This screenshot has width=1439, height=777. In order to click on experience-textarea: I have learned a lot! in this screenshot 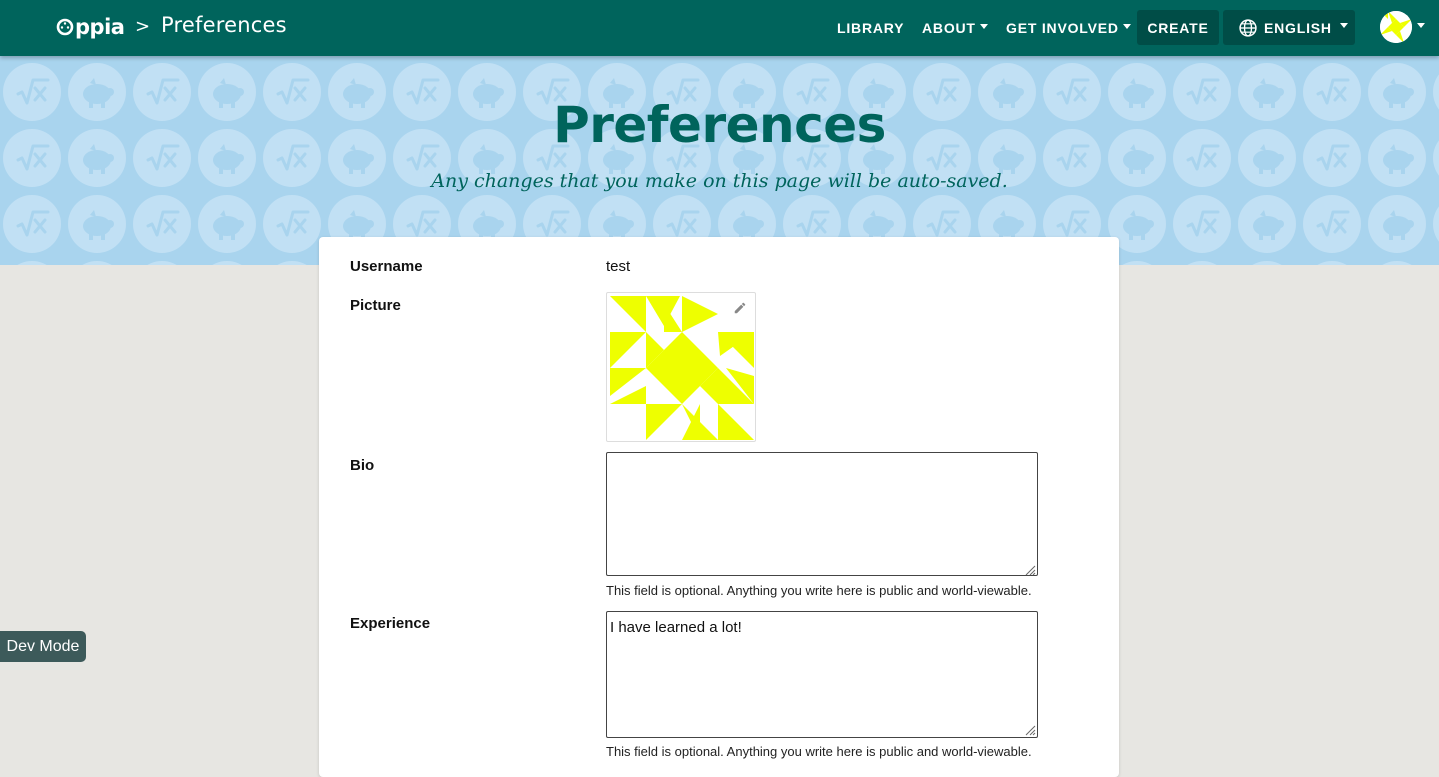, I will do `click(822, 674)`.